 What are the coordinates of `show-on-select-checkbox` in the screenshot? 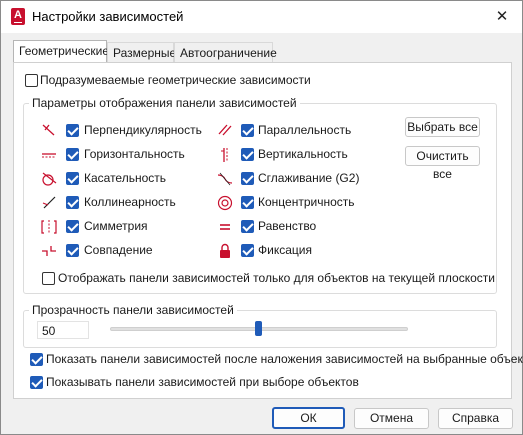 It's located at (36, 382).